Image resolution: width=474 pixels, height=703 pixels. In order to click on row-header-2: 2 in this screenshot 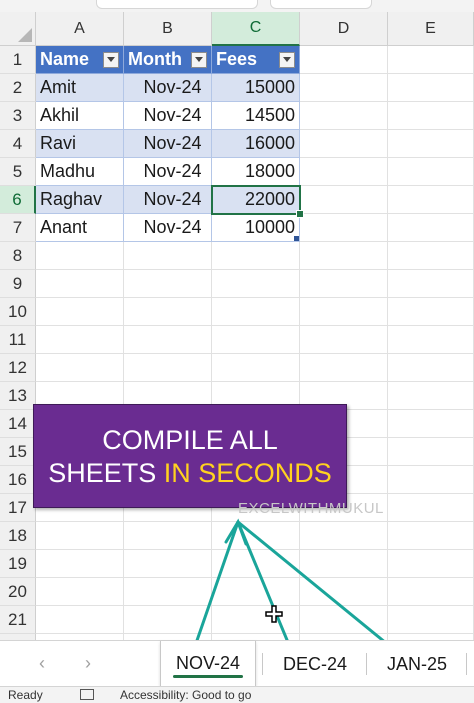, I will do `click(18, 88)`.